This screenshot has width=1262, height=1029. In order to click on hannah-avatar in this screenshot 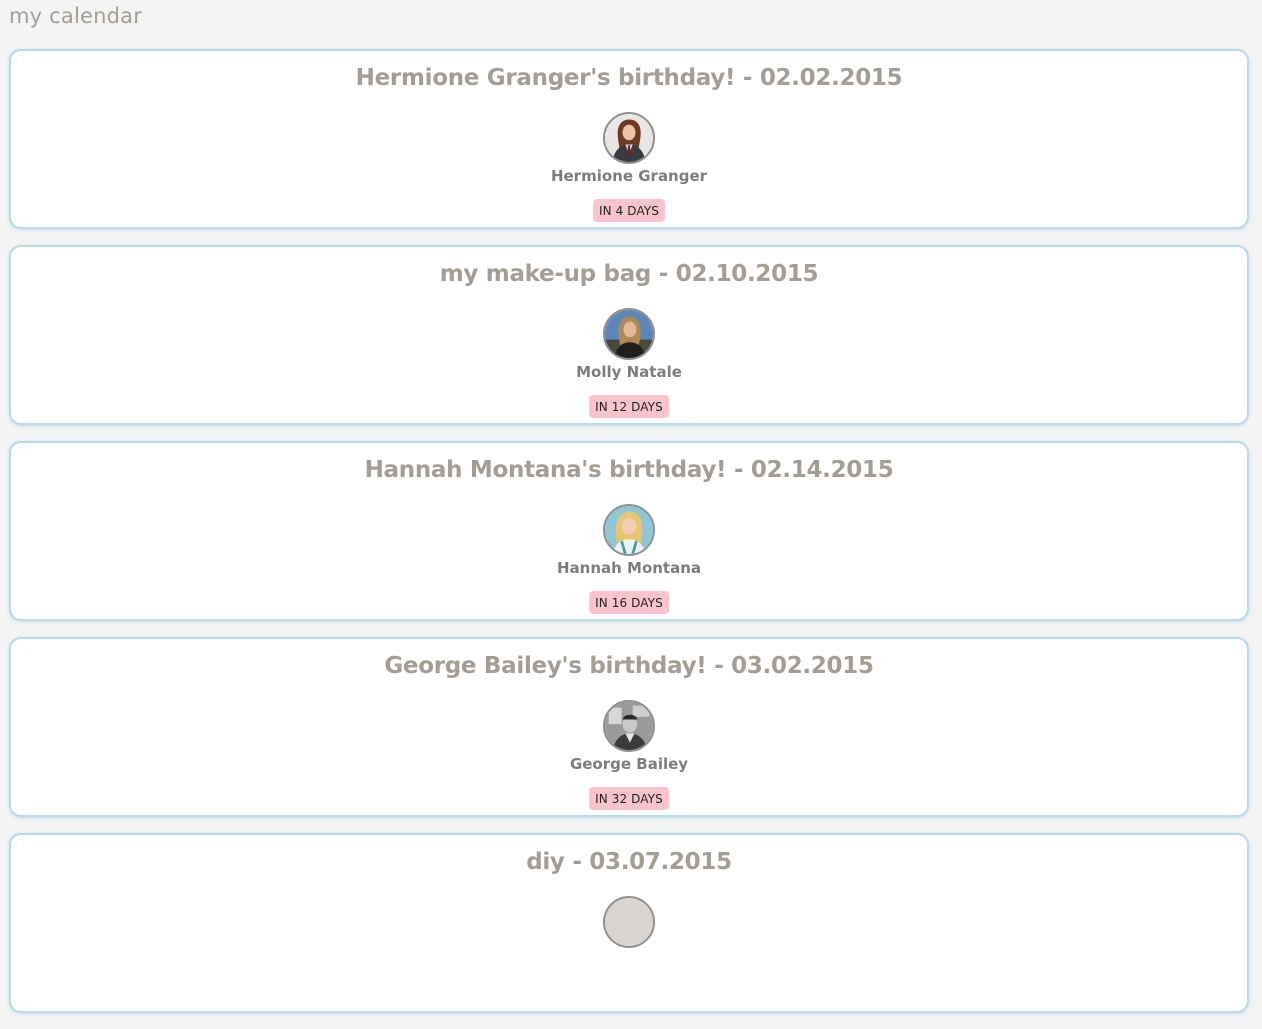, I will do `click(629, 530)`.